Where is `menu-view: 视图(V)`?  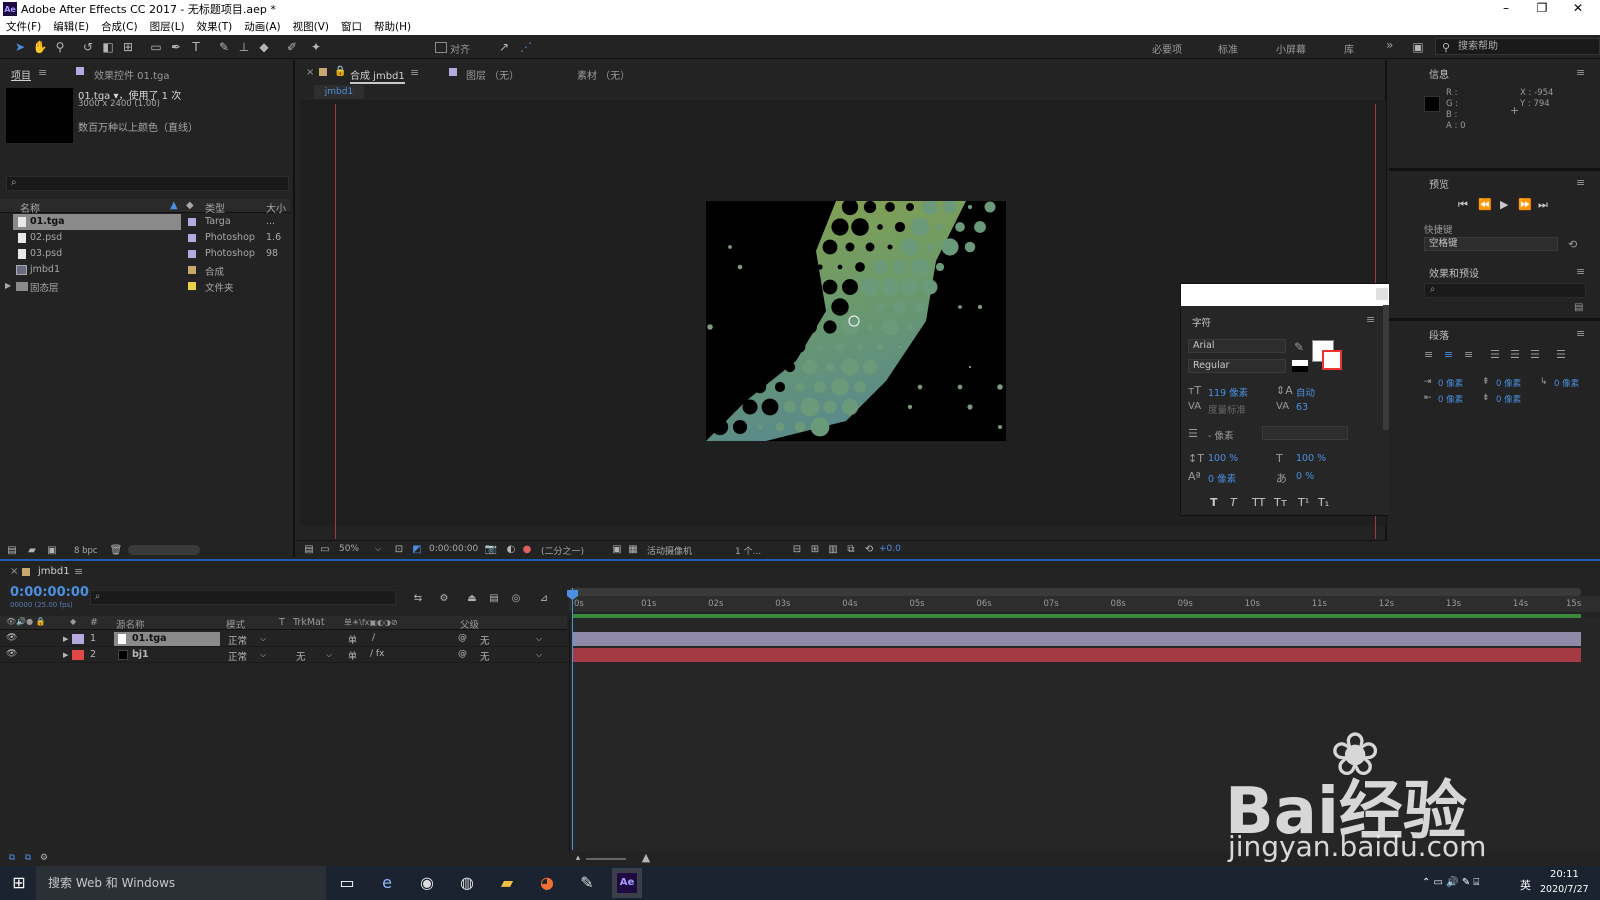
menu-view: 视图(V) is located at coordinates (311, 26).